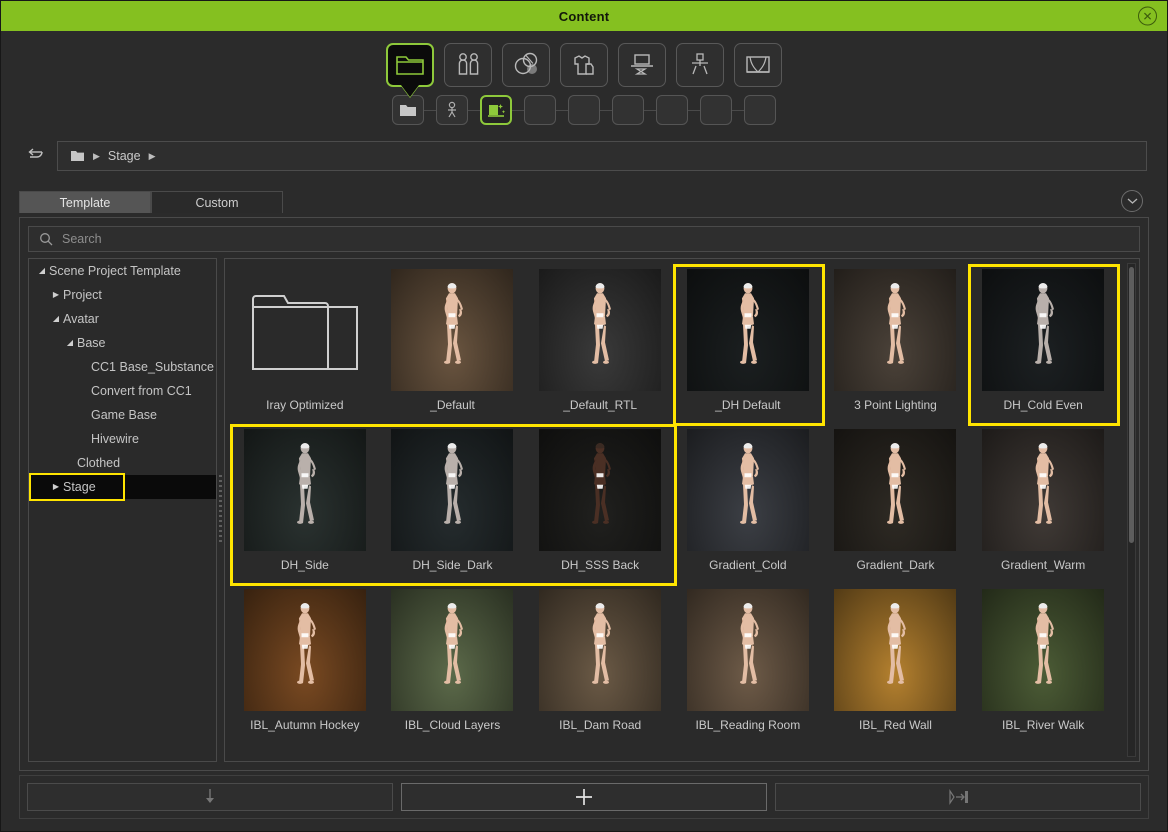  I want to click on tool-folder, so click(410, 71).